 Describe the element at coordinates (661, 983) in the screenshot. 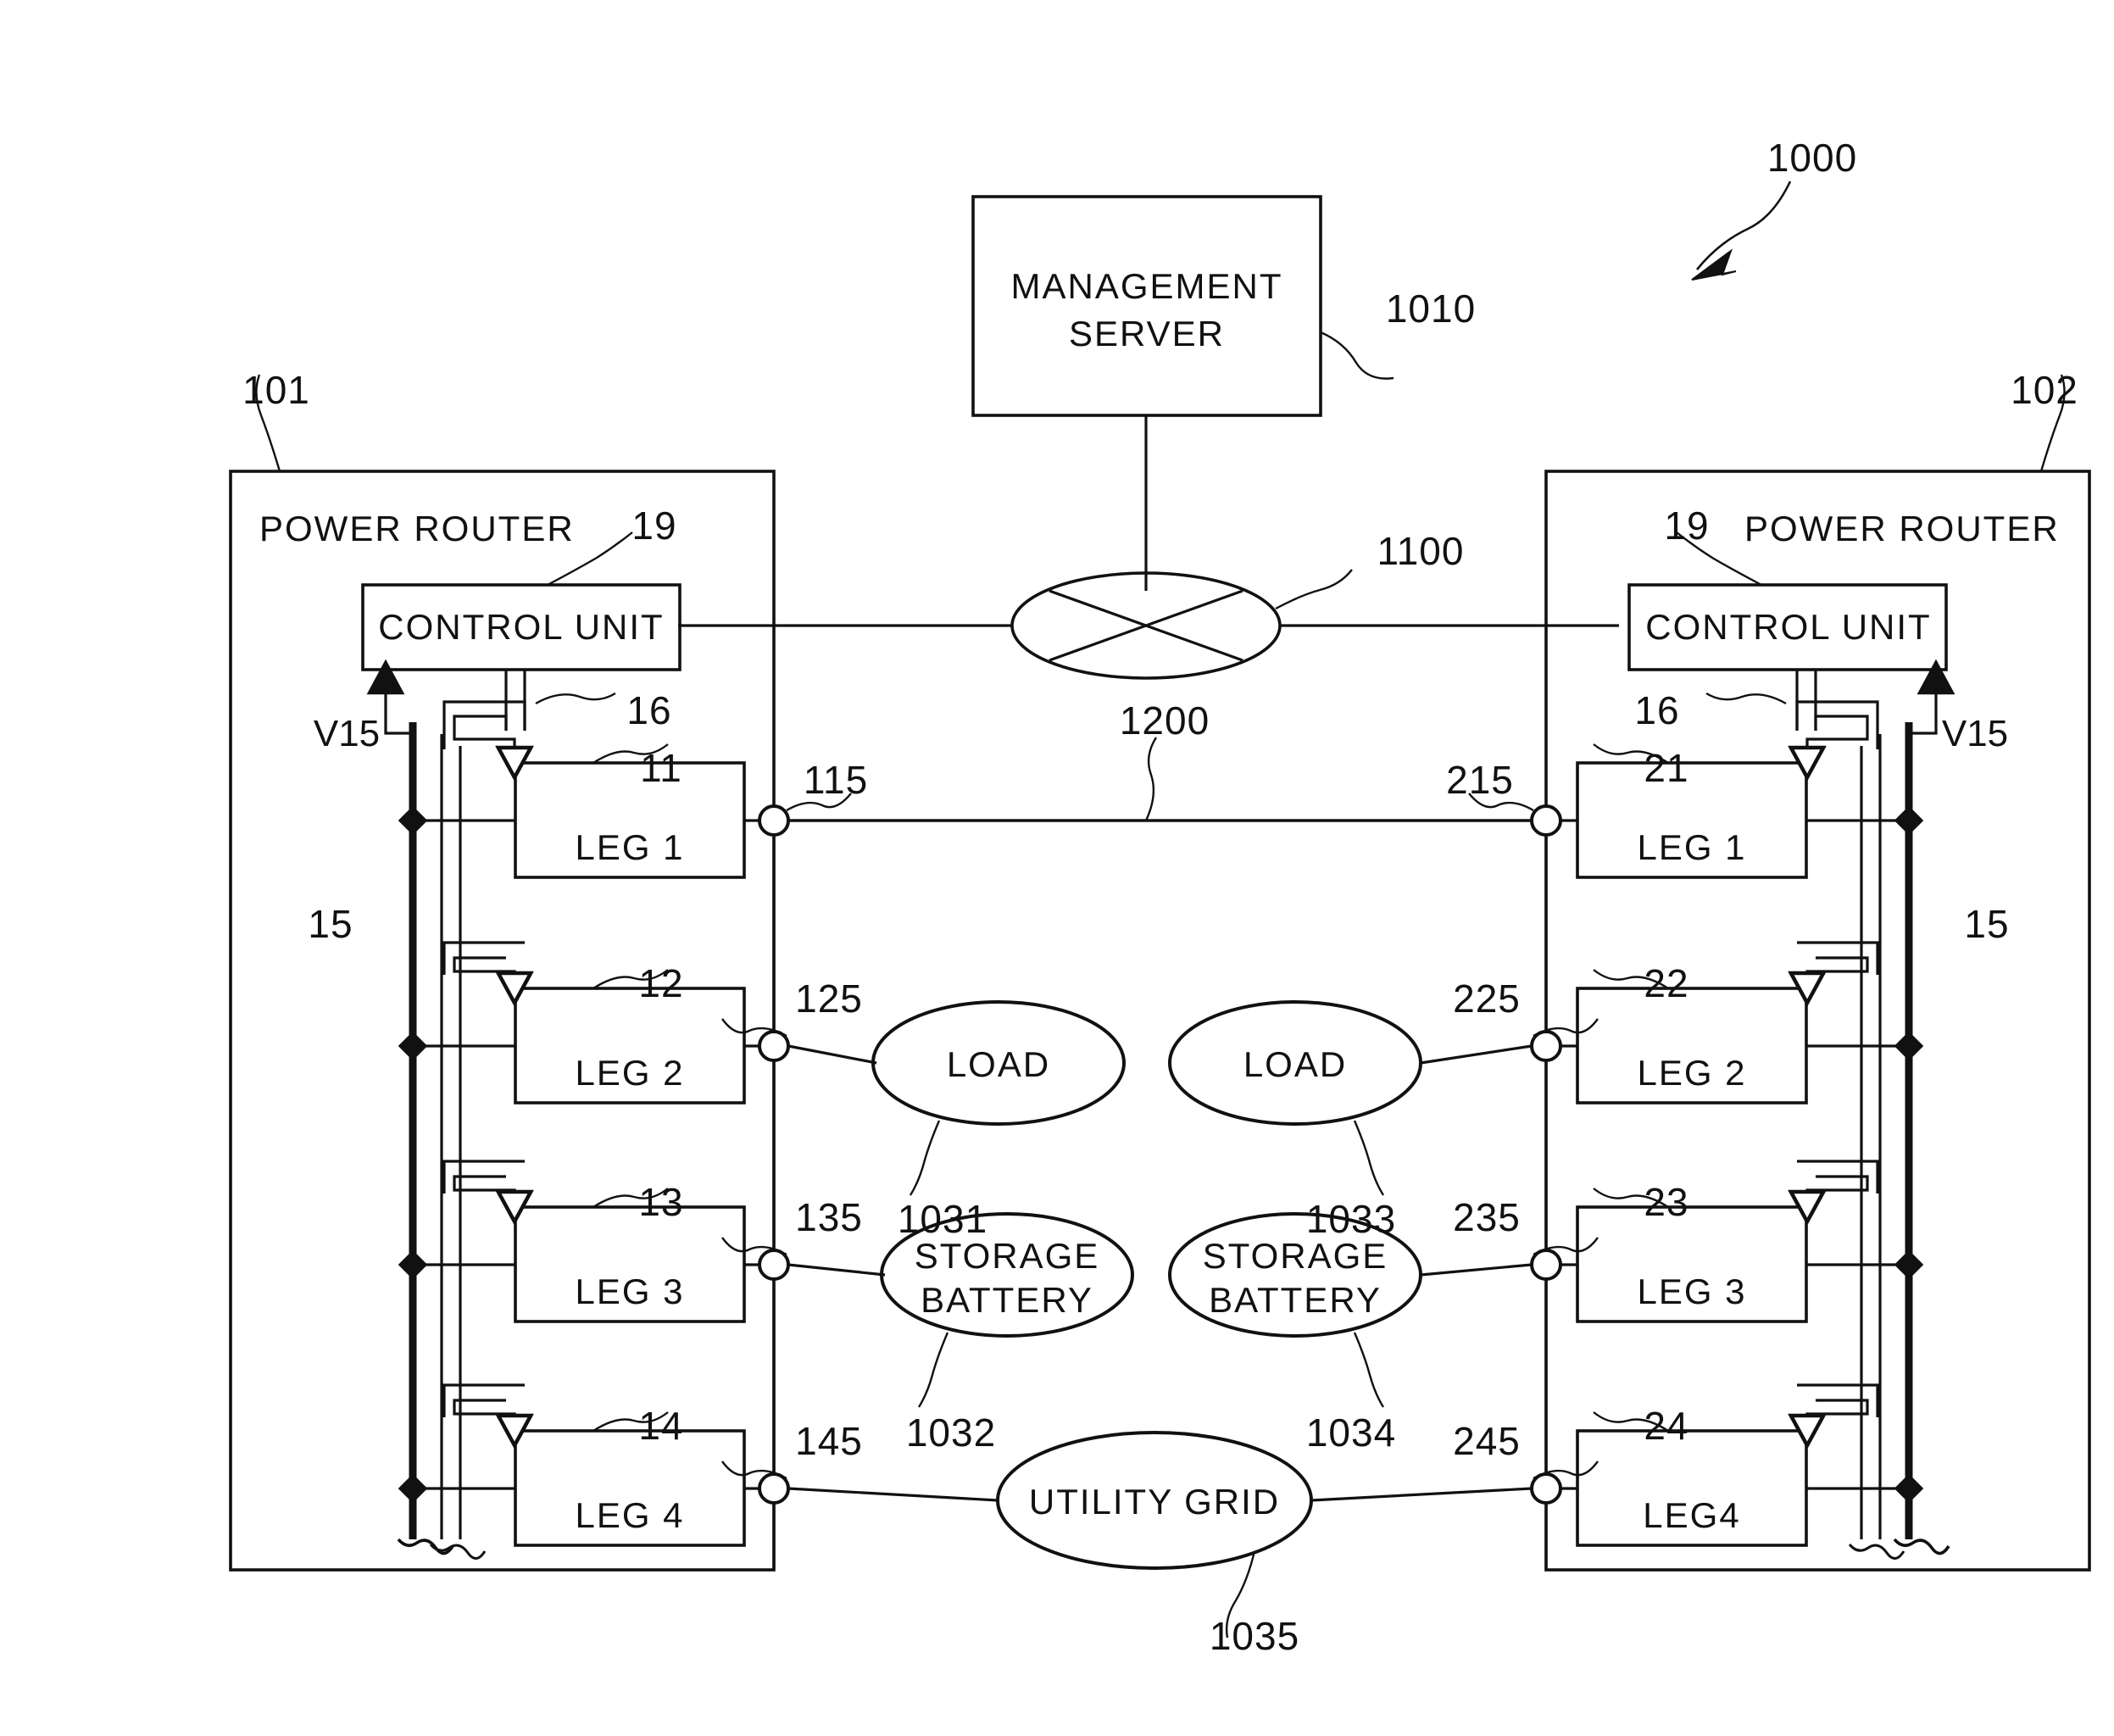

I see `ref-left-leg2: 12` at that location.